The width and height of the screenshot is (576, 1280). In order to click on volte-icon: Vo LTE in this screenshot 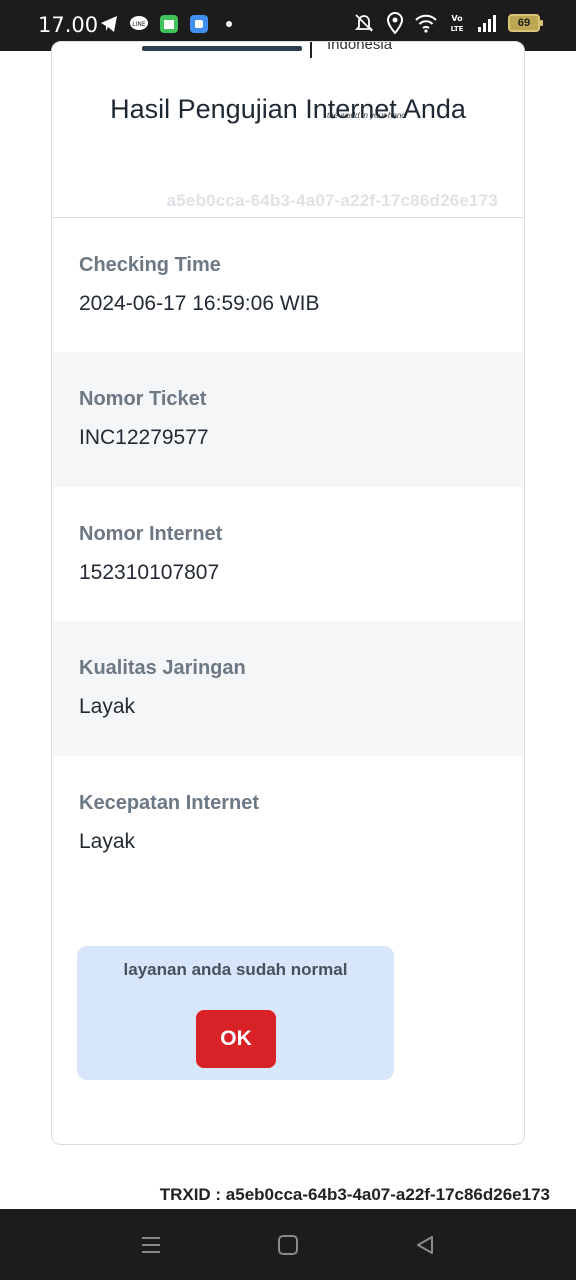, I will do `click(457, 23)`.